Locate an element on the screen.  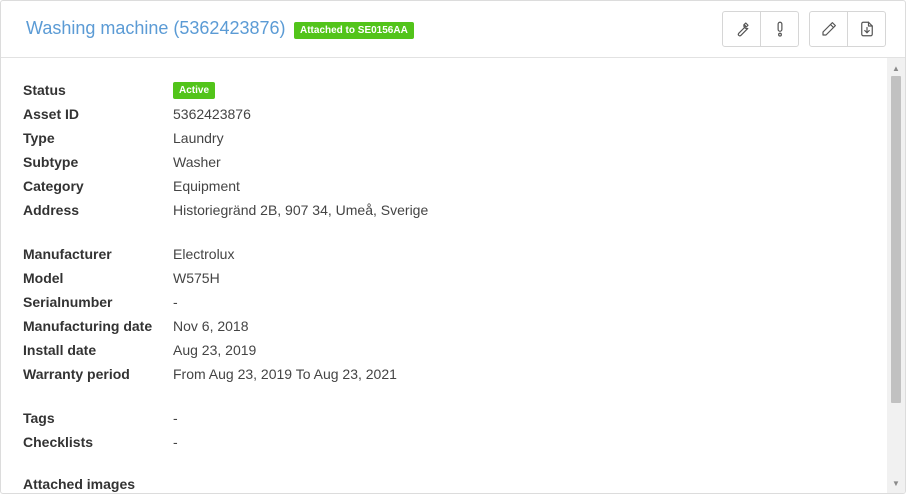
download-button is located at coordinates (866, 29).